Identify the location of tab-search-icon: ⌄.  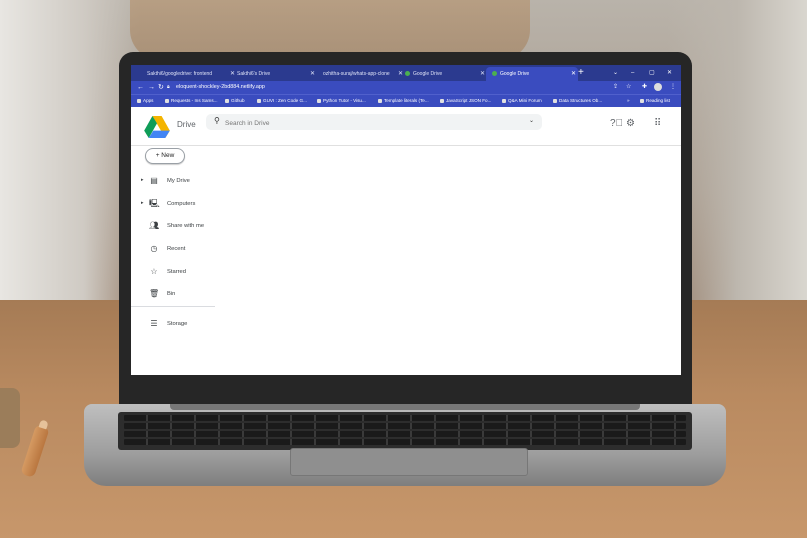
(615, 73).